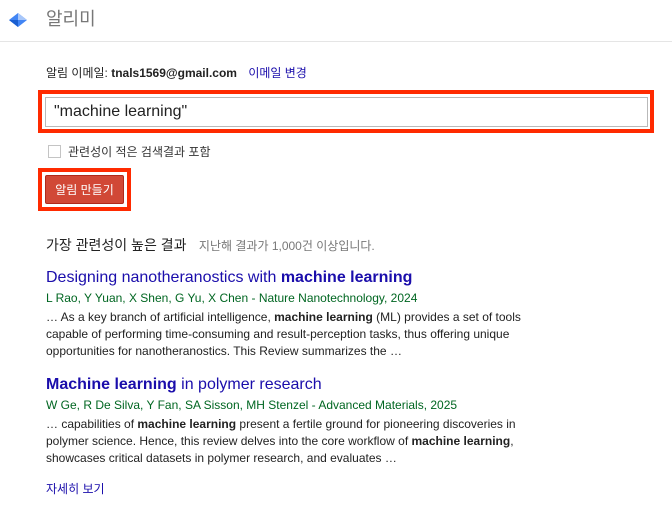  I want to click on app-title: 알리미, so click(71, 19).